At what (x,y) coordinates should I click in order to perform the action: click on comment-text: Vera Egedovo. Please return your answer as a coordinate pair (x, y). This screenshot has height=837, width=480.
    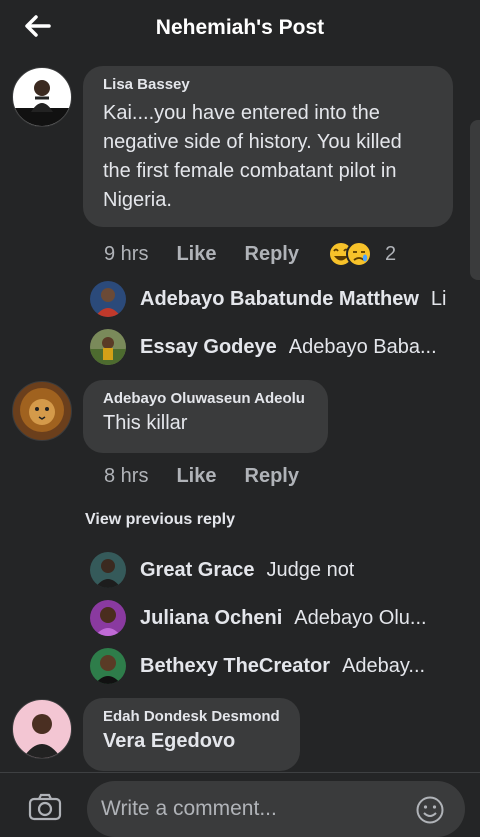
    Looking at the image, I should click on (169, 741).